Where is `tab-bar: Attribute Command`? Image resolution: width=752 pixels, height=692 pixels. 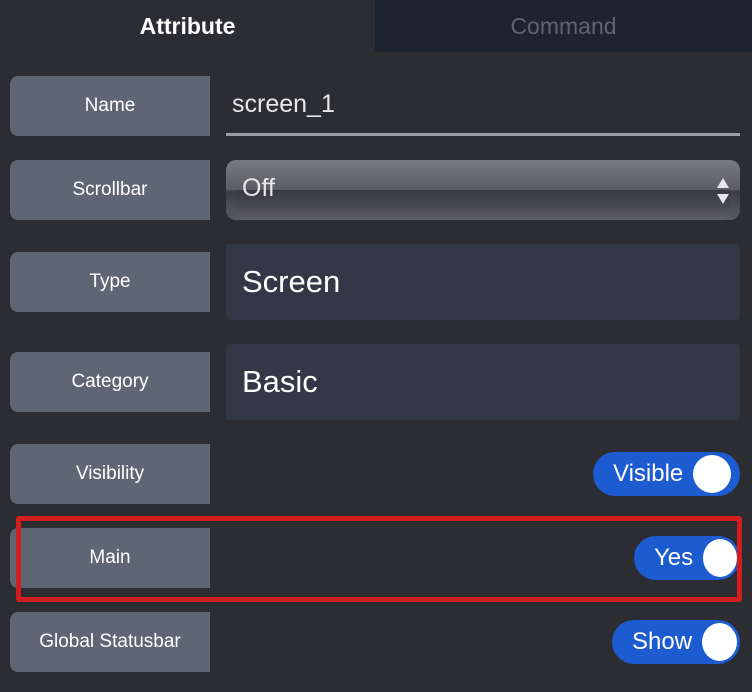 tab-bar: Attribute Command is located at coordinates (376, 26).